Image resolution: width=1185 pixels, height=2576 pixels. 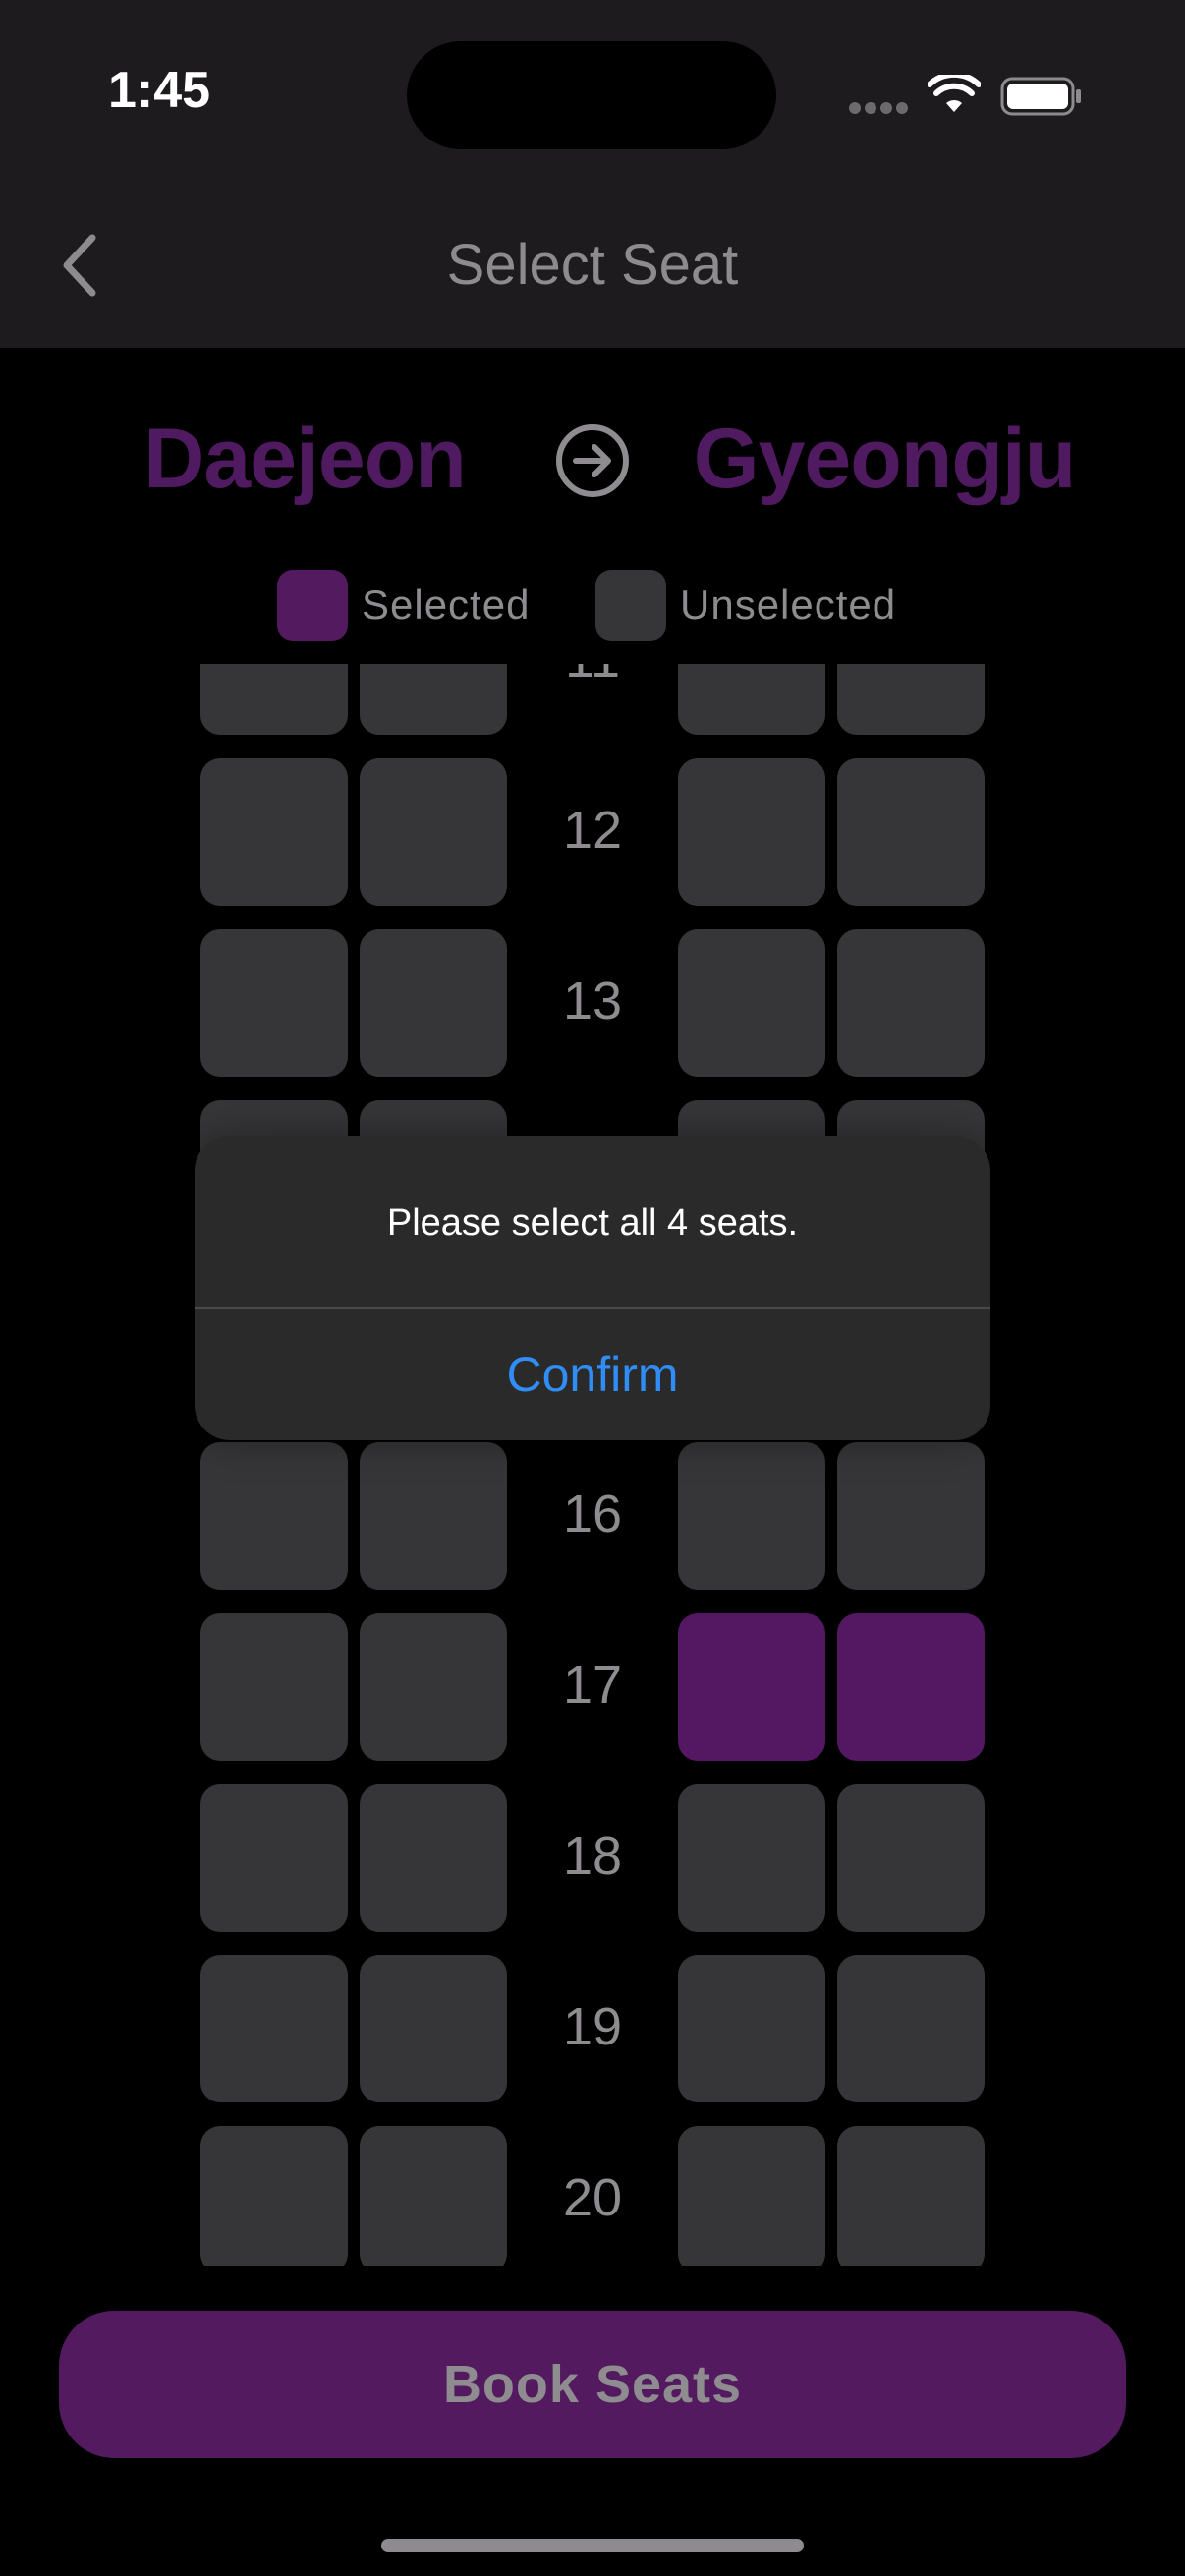 I want to click on top-bar: 1:45 Select Seat, so click(x=592, y=174).